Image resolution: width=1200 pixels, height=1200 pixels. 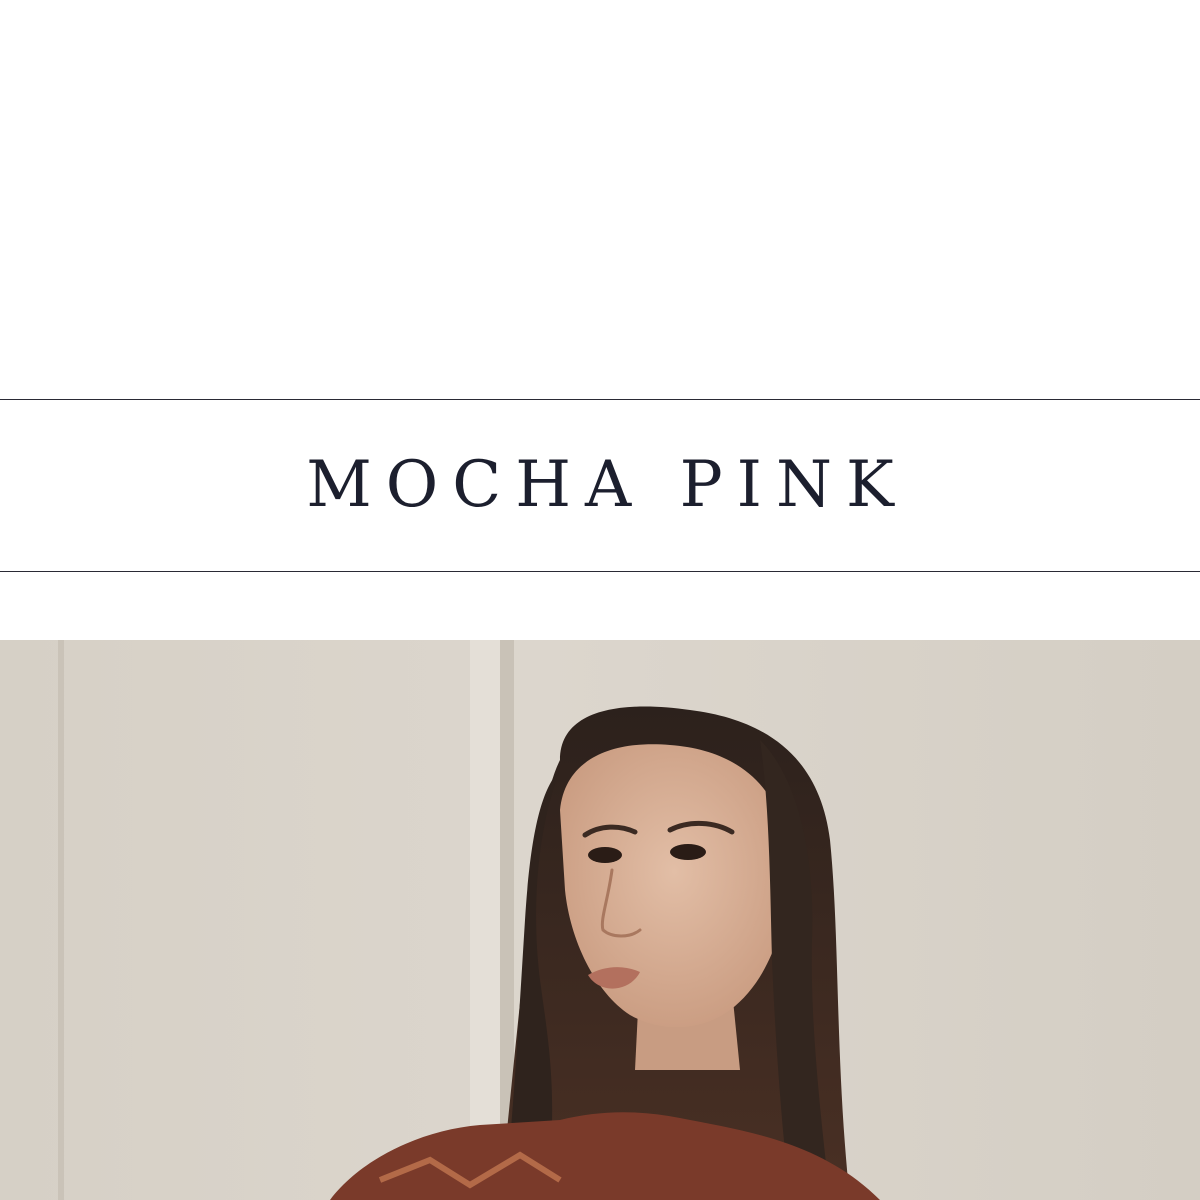 What do you see at coordinates (600, 399) in the screenshot?
I see `top-divider` at bounding box center [600, 399].